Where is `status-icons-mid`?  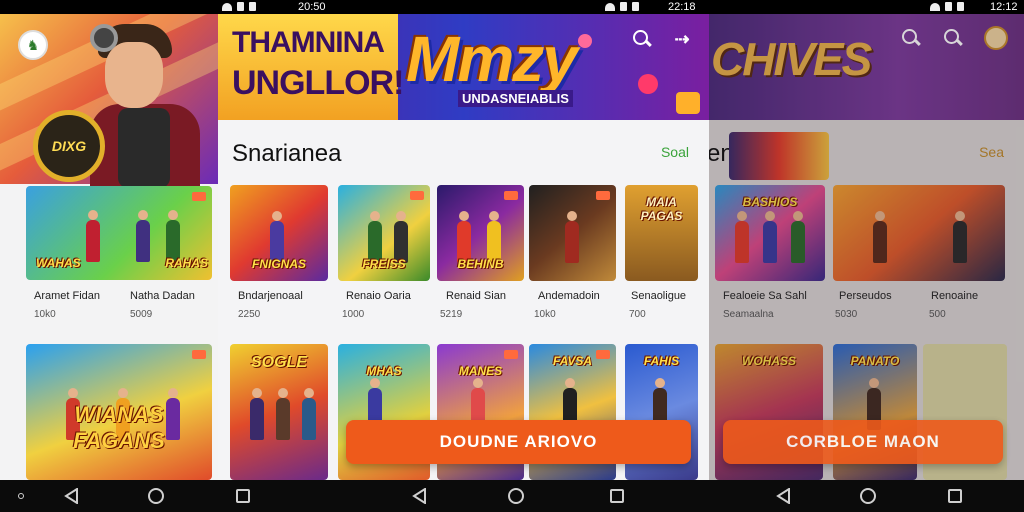
status-icons-mid is located at coordinates (239, 5).